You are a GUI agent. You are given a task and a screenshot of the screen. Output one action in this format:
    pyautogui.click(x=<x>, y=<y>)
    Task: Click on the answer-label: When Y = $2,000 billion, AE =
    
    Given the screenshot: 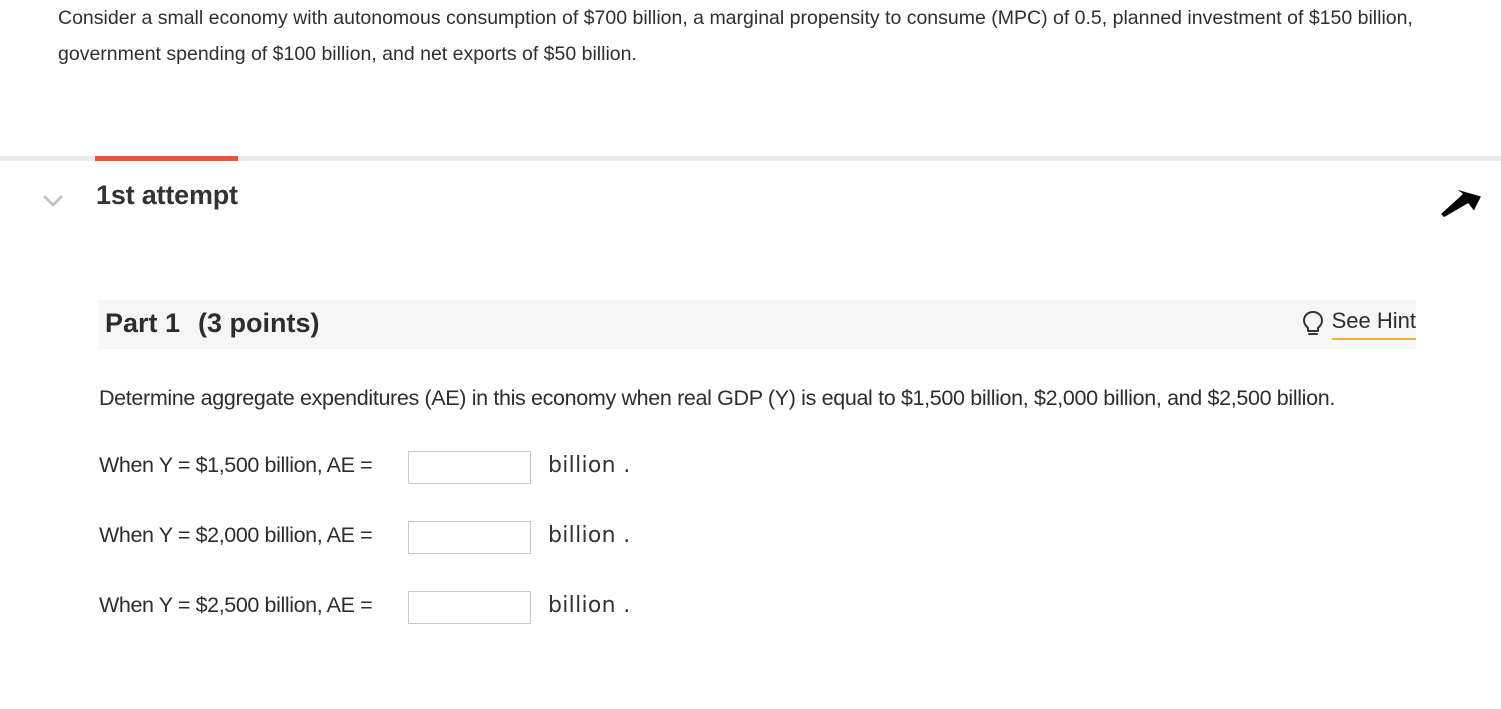 What is the action you would take?
    pyautogui.click(x=236, y=535)
    